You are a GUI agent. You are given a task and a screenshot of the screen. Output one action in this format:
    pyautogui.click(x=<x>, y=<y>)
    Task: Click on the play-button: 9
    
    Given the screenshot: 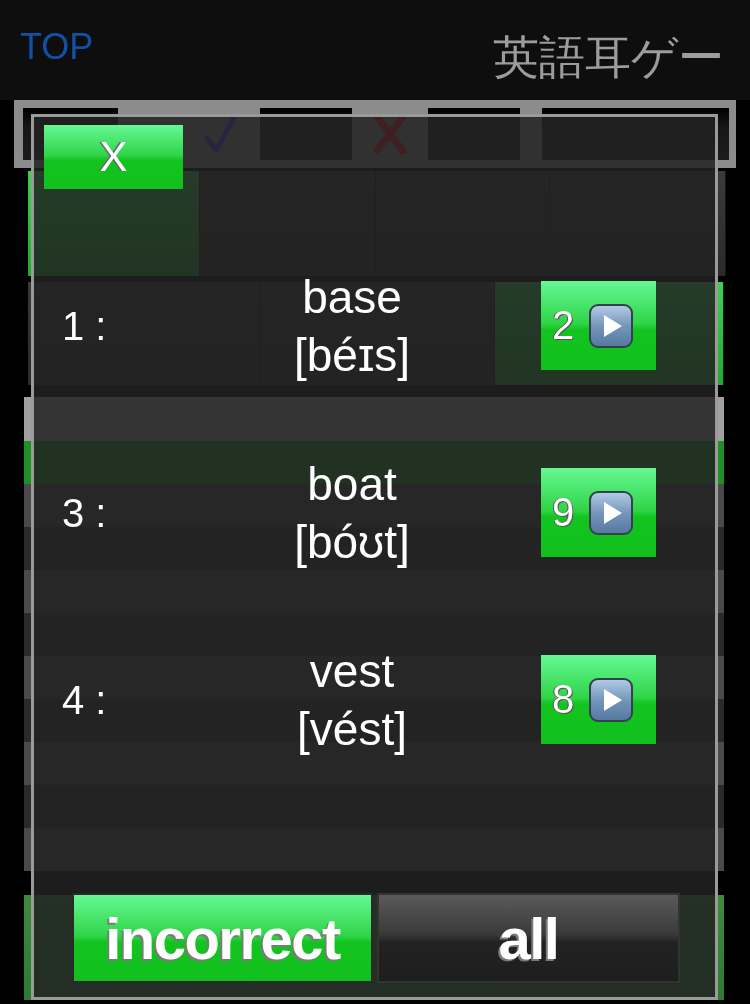 What is the action you would take?
    pyautogui.click(x=598, y=512)
    